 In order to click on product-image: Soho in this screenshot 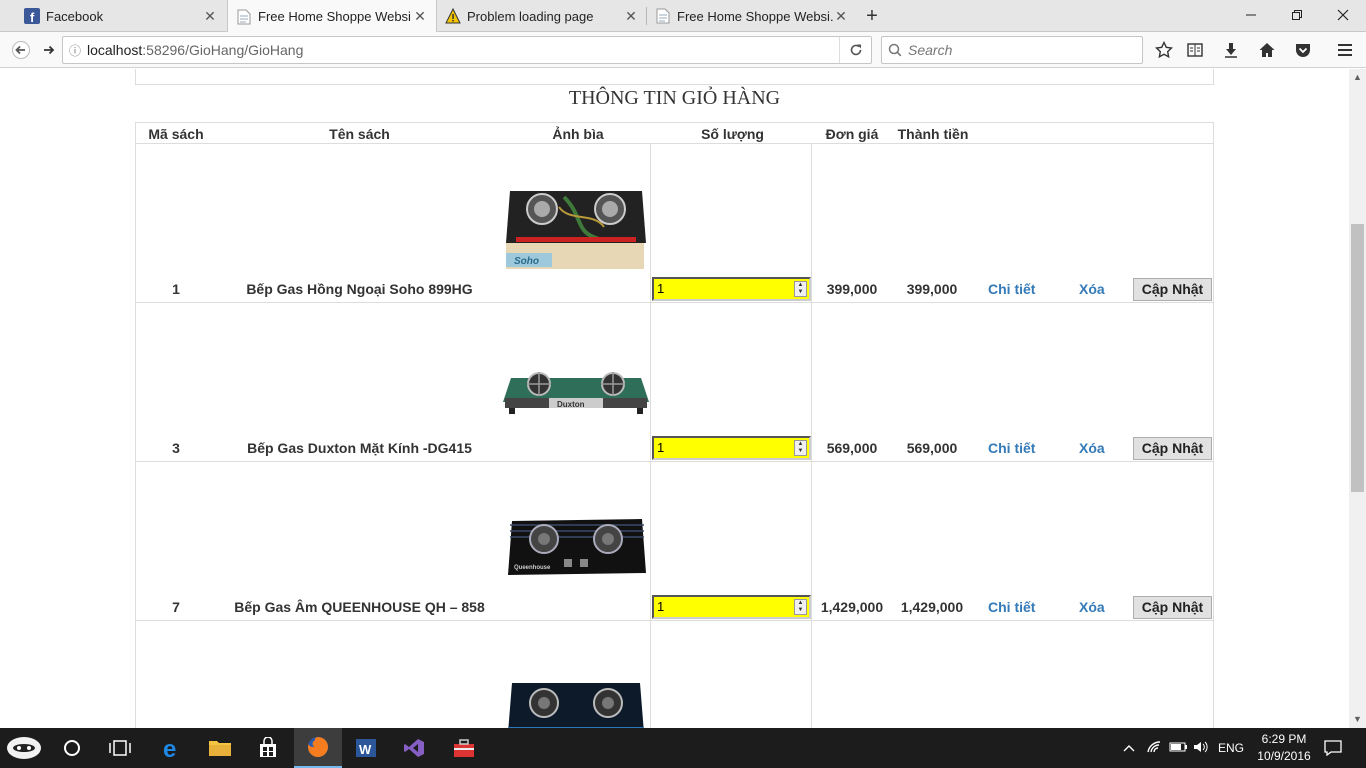, I will do `click(576, 229)`.